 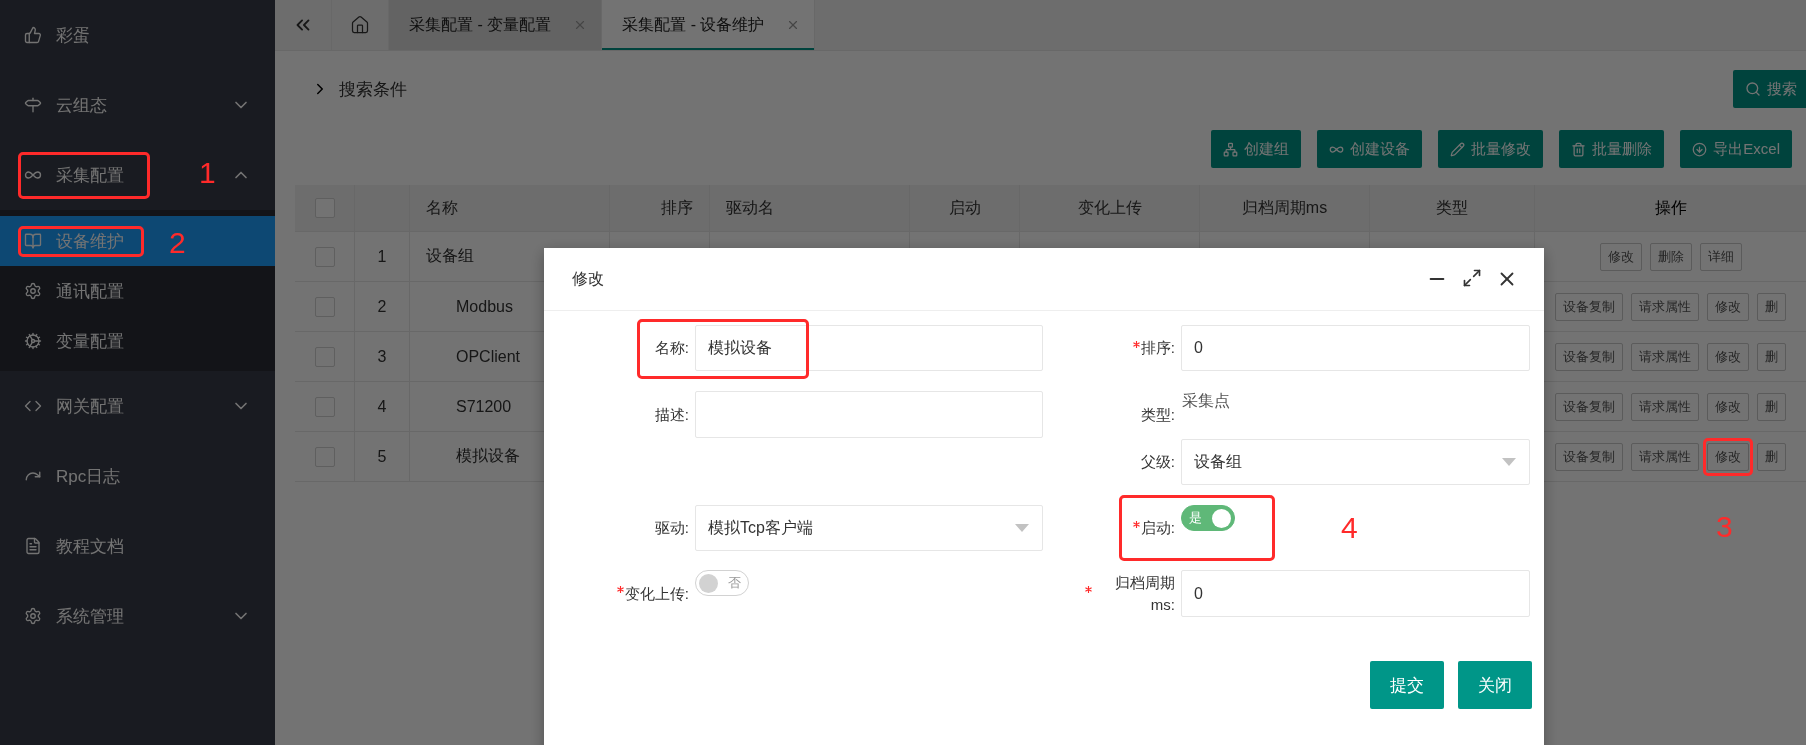 What do you see at coordinates (656, 593) in the screenshot?
I see `field-label: 变化上传:` at bounding box center [656, 593].